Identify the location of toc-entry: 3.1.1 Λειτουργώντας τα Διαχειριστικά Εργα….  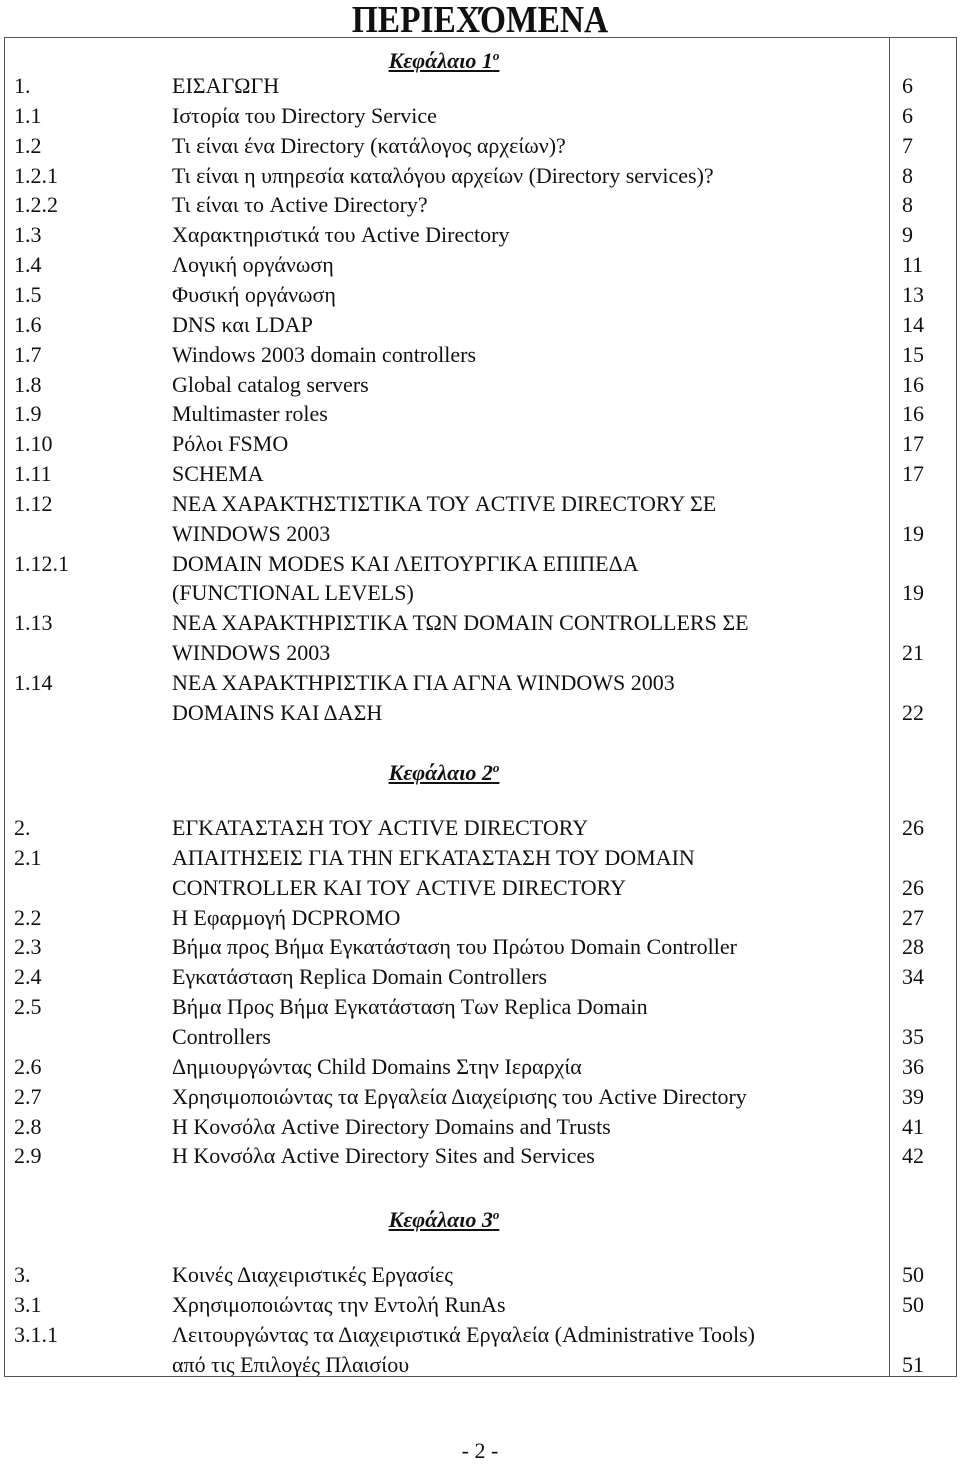
(480, 1335).